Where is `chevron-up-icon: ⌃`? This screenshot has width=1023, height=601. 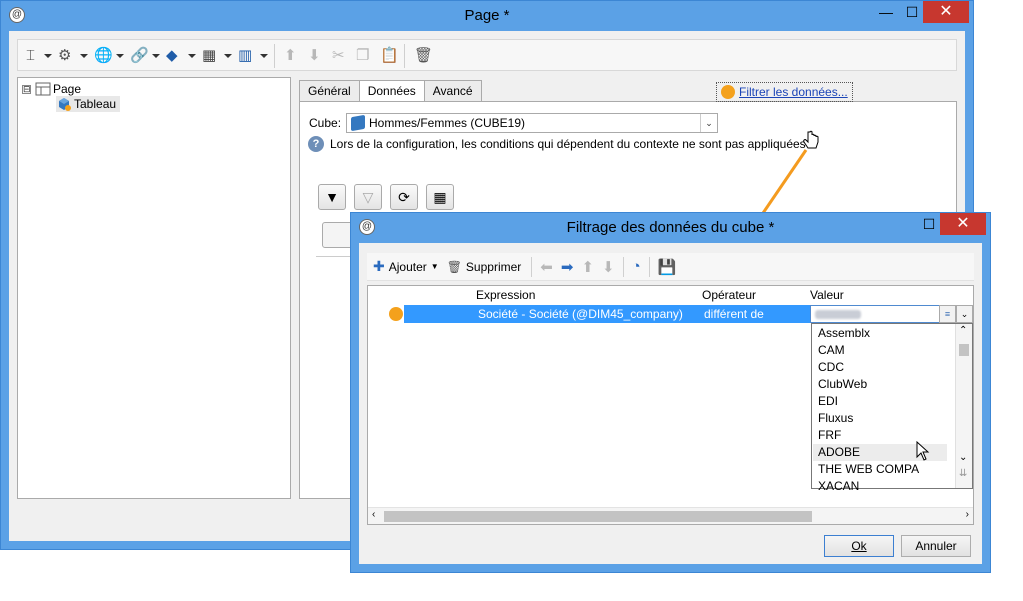 chevron-up-icon: ⌃ is located at coordinates (963, 330).